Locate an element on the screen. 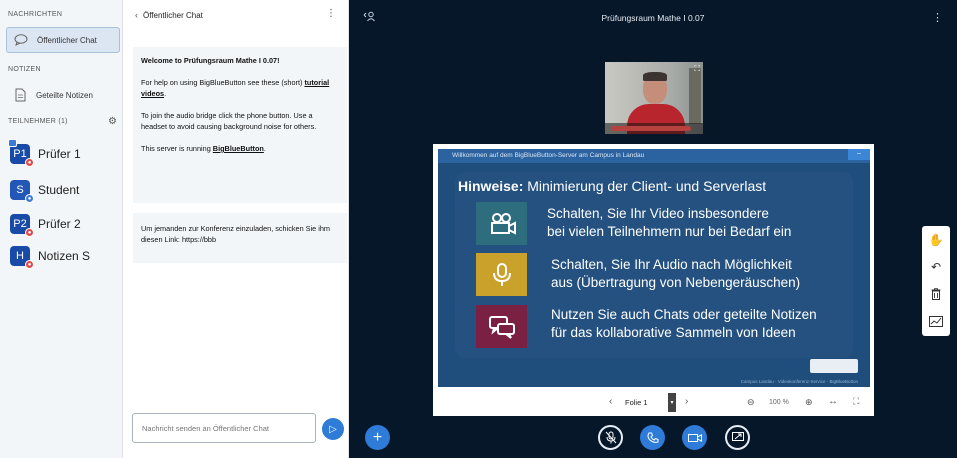  notes-section-title: NOTIZEN is located at coordinates (24, 69).